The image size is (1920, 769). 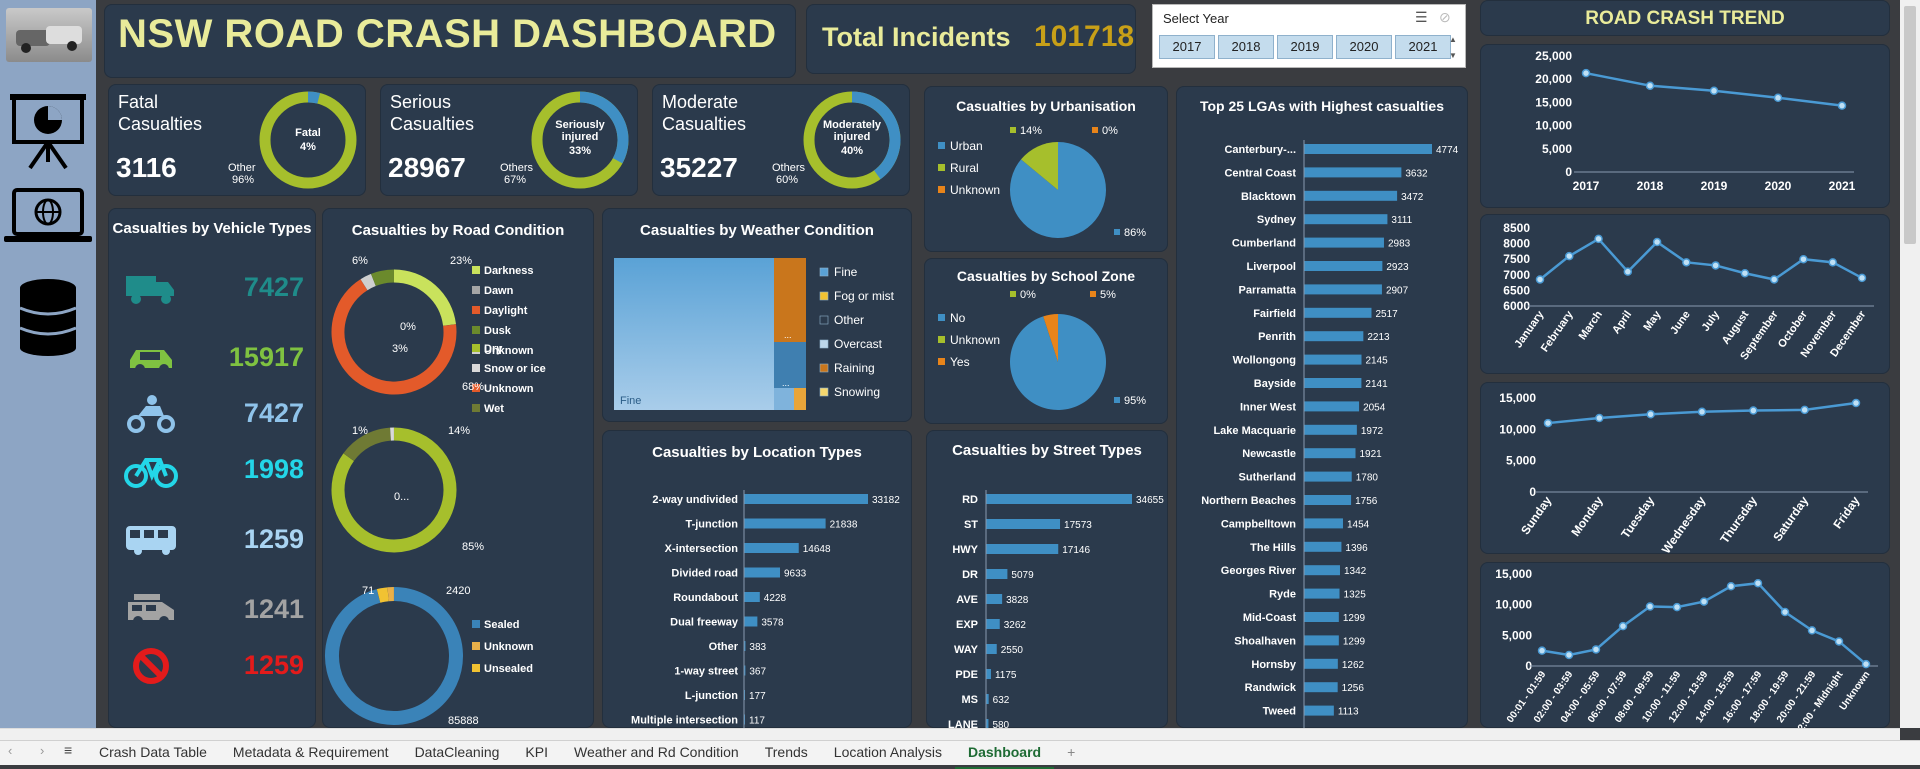 What do you see at coordinates (1004, 753) in the screenshot?
I see `sheet-tab-dashboard: Dashboard` at bounding box center [1004, 753].